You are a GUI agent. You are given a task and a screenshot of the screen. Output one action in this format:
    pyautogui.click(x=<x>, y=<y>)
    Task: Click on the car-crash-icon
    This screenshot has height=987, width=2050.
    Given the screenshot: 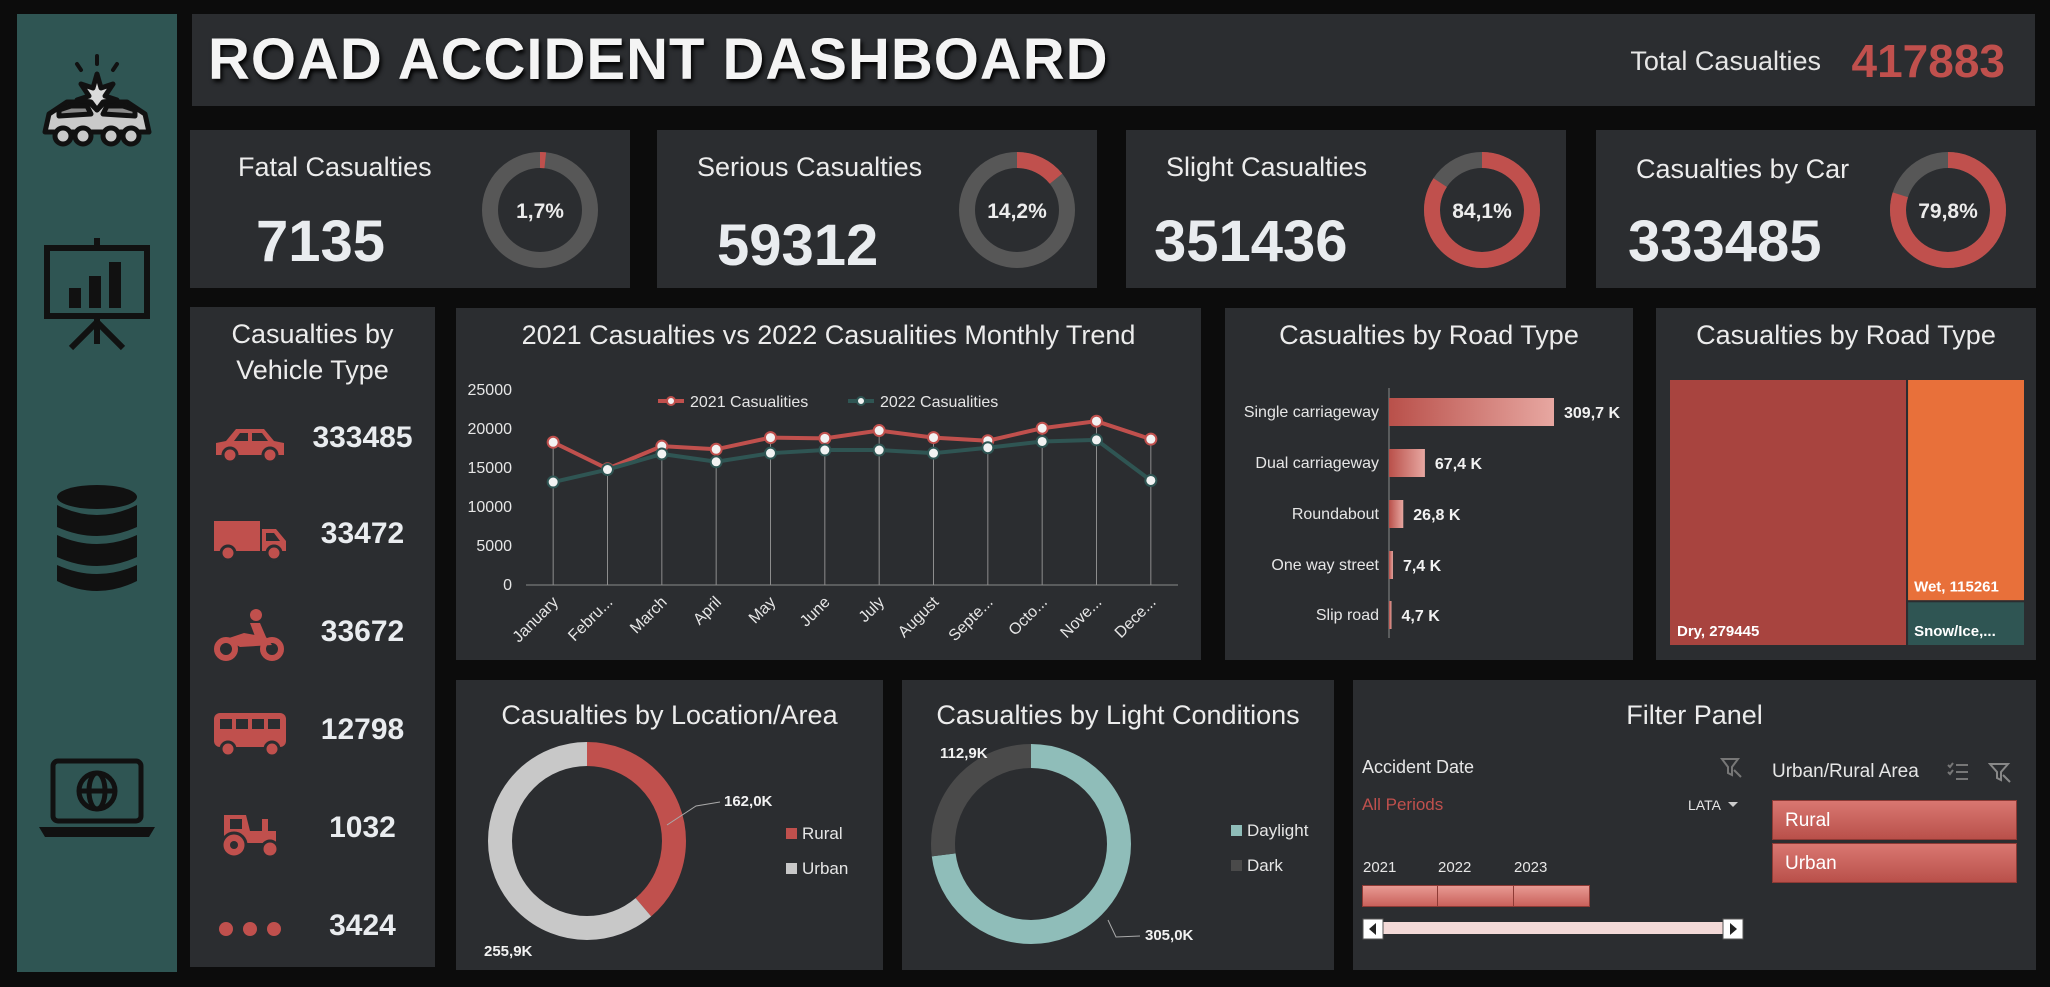 What is the action you would take?
    pyautogui.click(x=97, y=104)
    